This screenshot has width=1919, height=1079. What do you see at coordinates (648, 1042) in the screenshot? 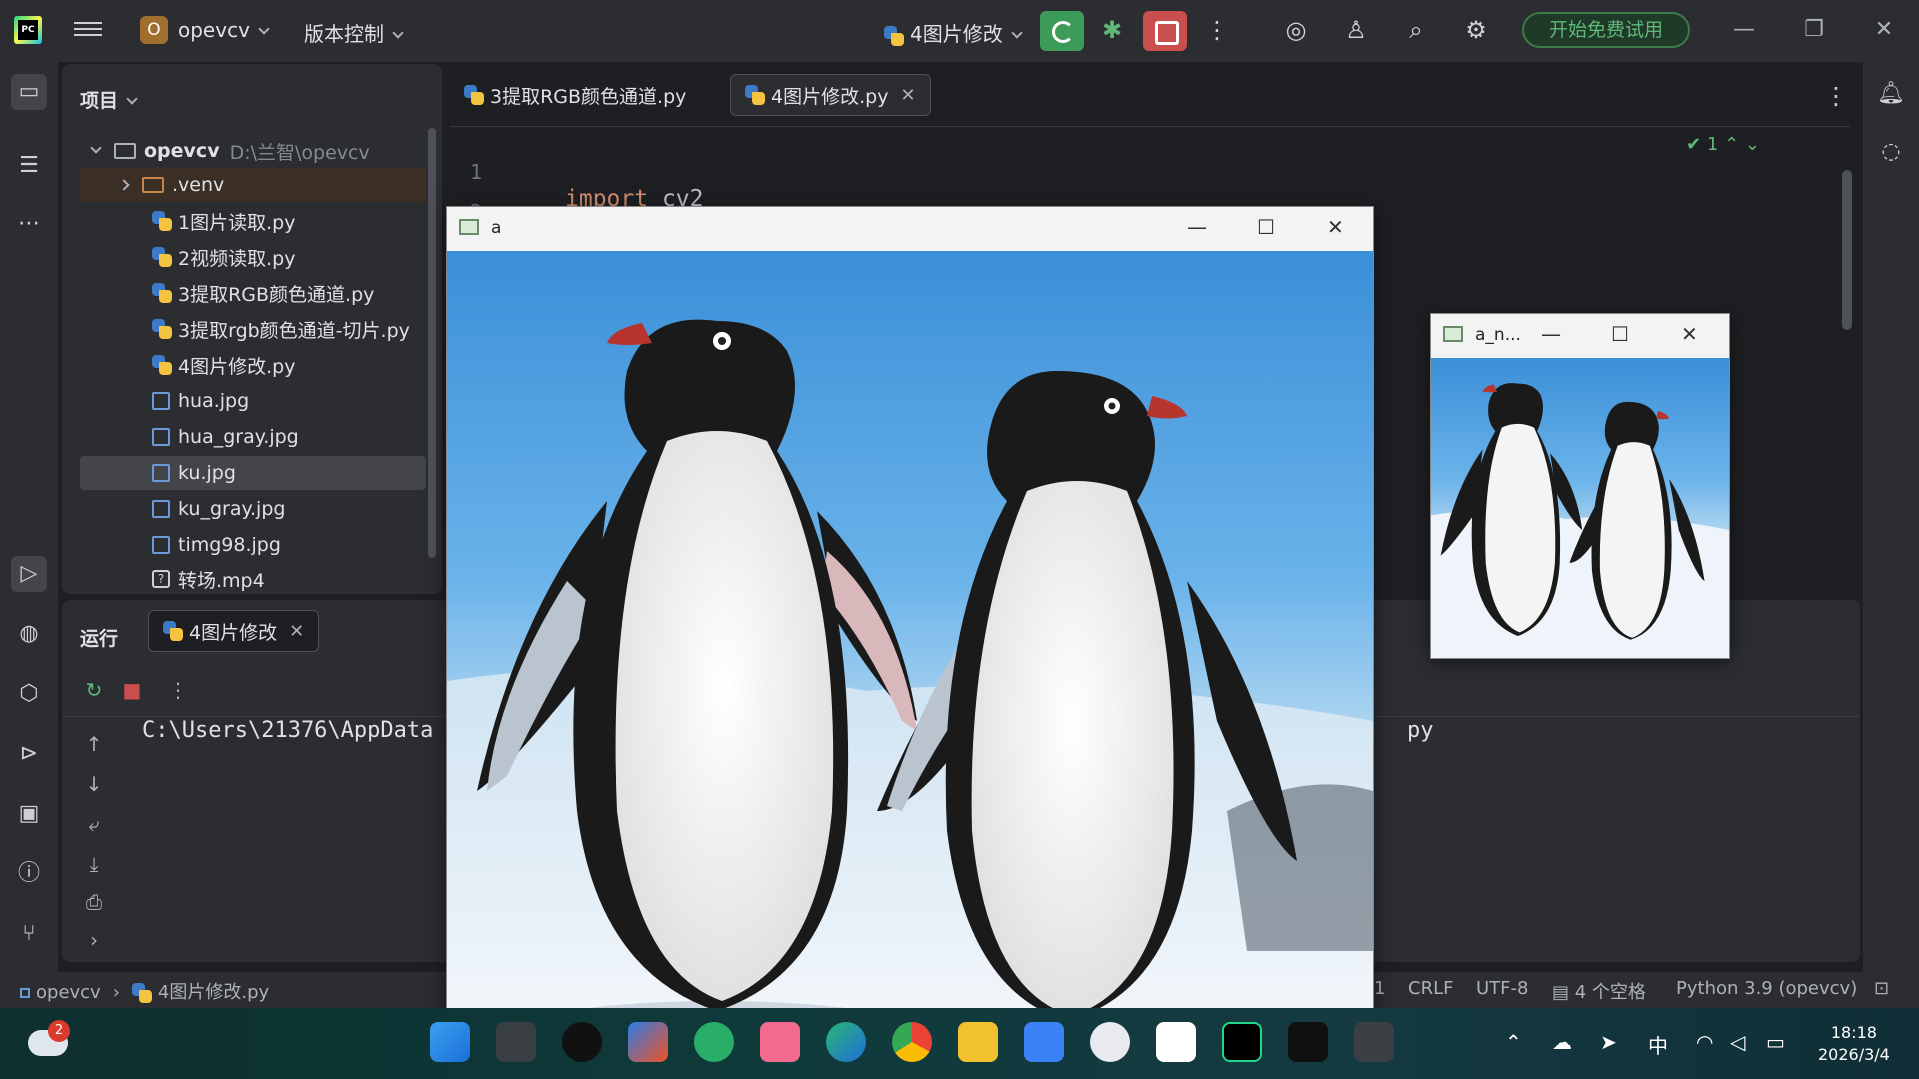
I see `microsoft-store-icon` at bounding box center [648, 1042].